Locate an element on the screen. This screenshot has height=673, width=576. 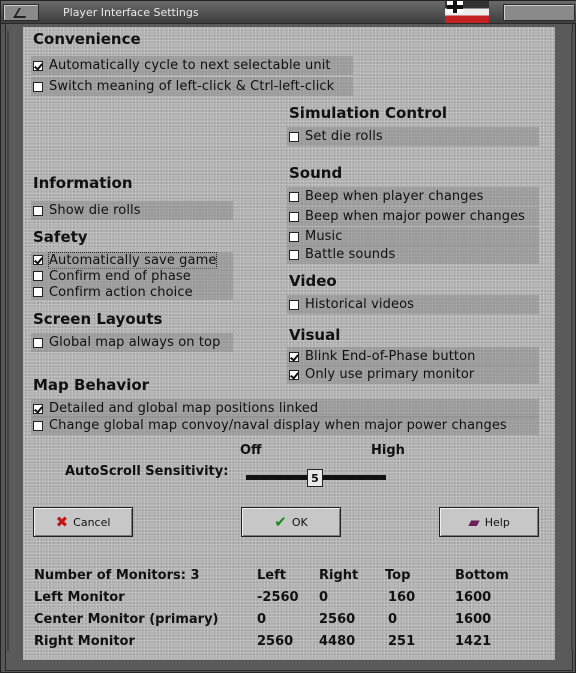
close-button is located at coordinates (539, 12).